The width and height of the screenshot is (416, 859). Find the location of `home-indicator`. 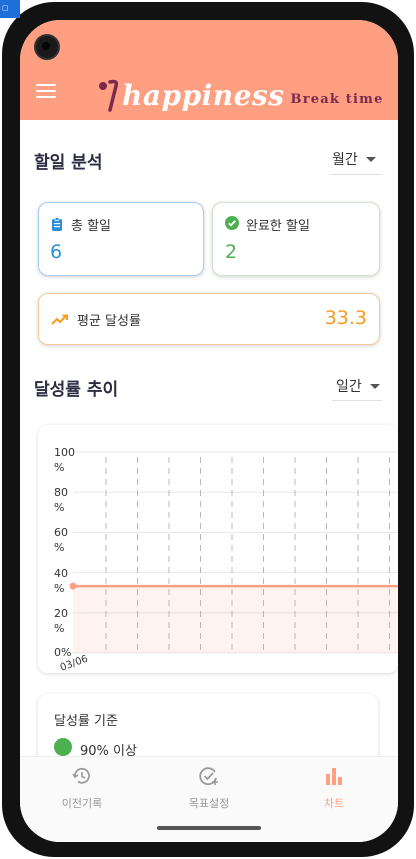

home-indicator is located at coordinates (209, 828).